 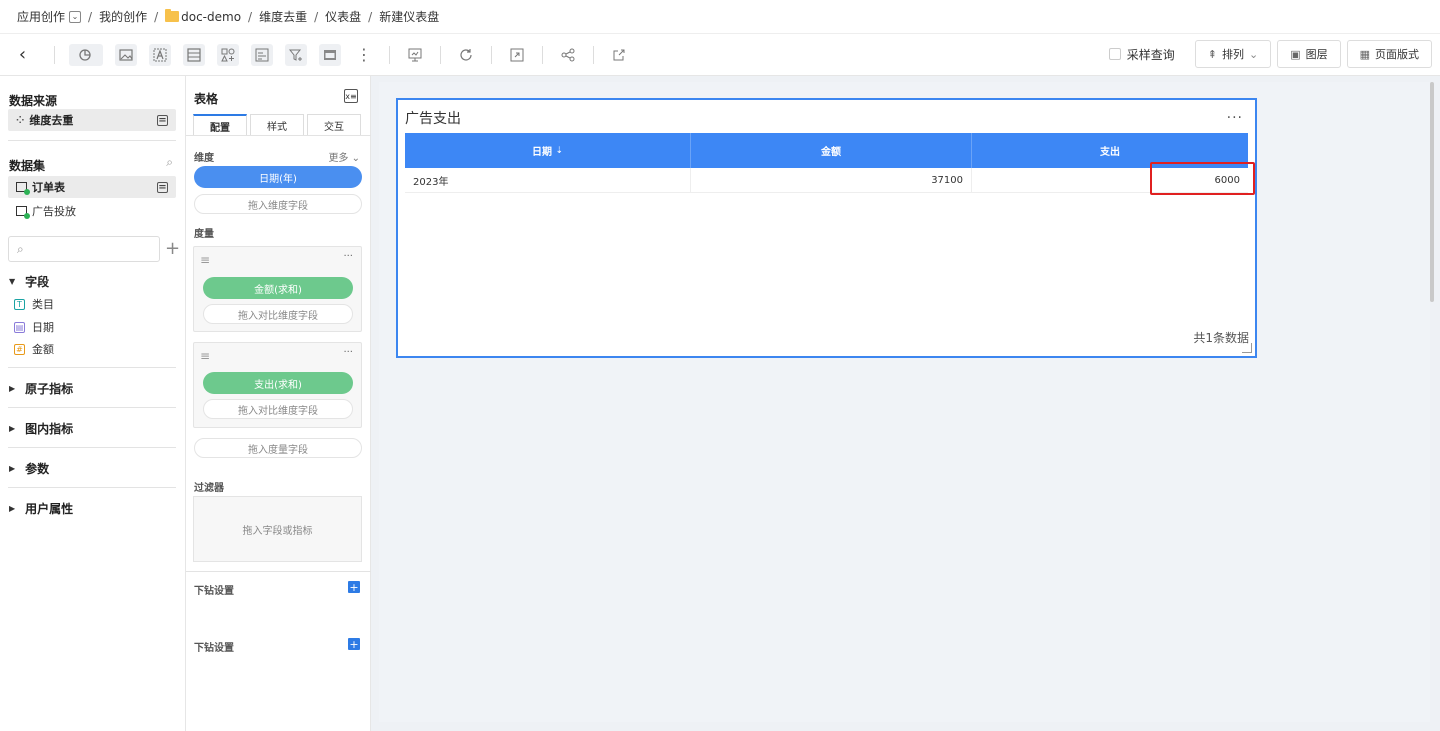 I want to click on apps-icon: ⁘, so click(x=20, y=120).